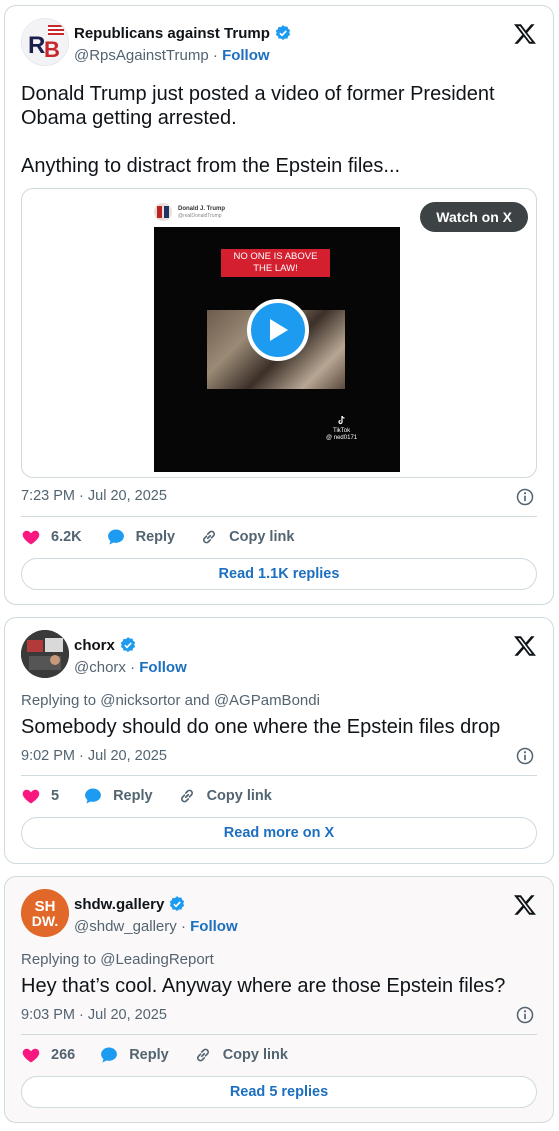 Image resolution: width=559 pixels, height=1131 pixels. What do you see at coordinates (125, 926) in the screenshot?
I see `handle: @shdw_gallery` at bounding box center [125, 926].